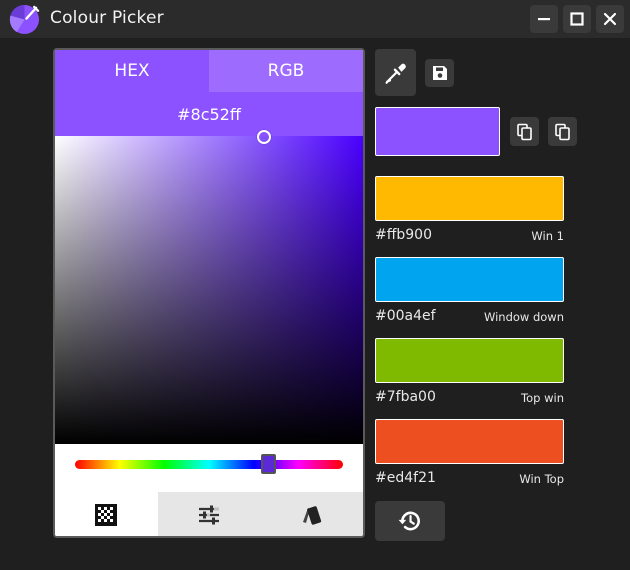 Image resolution: width=630 pixels, height=570 pixels. I want to click on copy-hex-button, so click(524, 131).